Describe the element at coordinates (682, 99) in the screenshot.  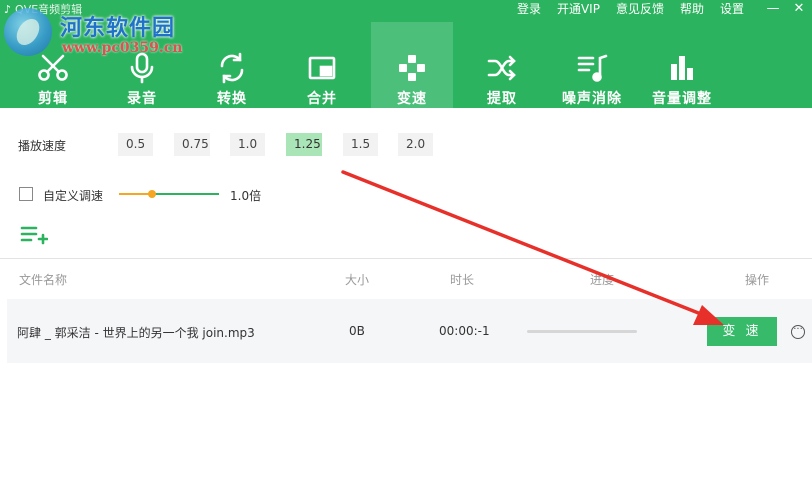
I see `tab-volume-label: 音量调整` at that location.